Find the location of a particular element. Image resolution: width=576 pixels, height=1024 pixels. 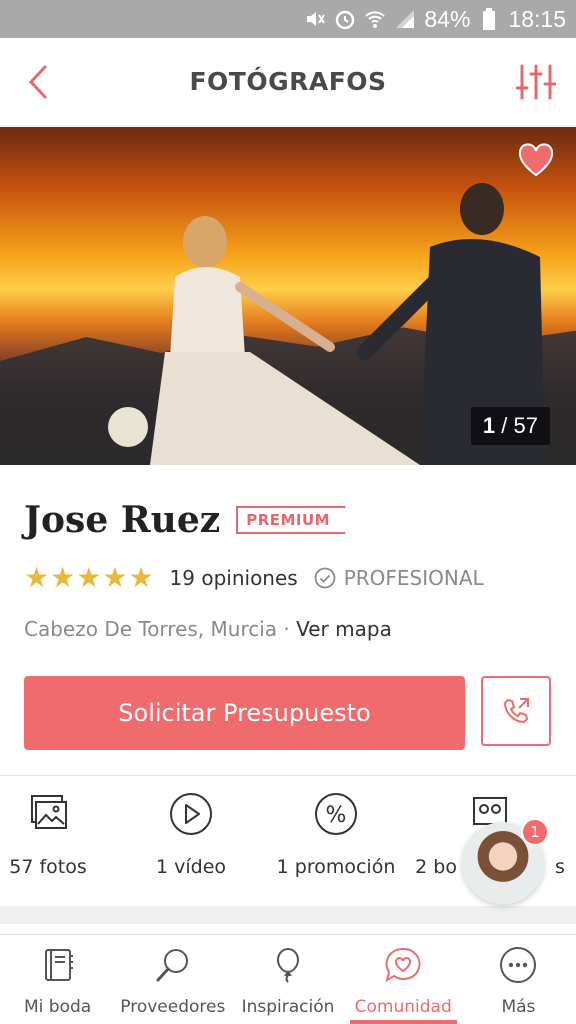

chat-notification-badge: 1 is located at coordinates (535, 832).